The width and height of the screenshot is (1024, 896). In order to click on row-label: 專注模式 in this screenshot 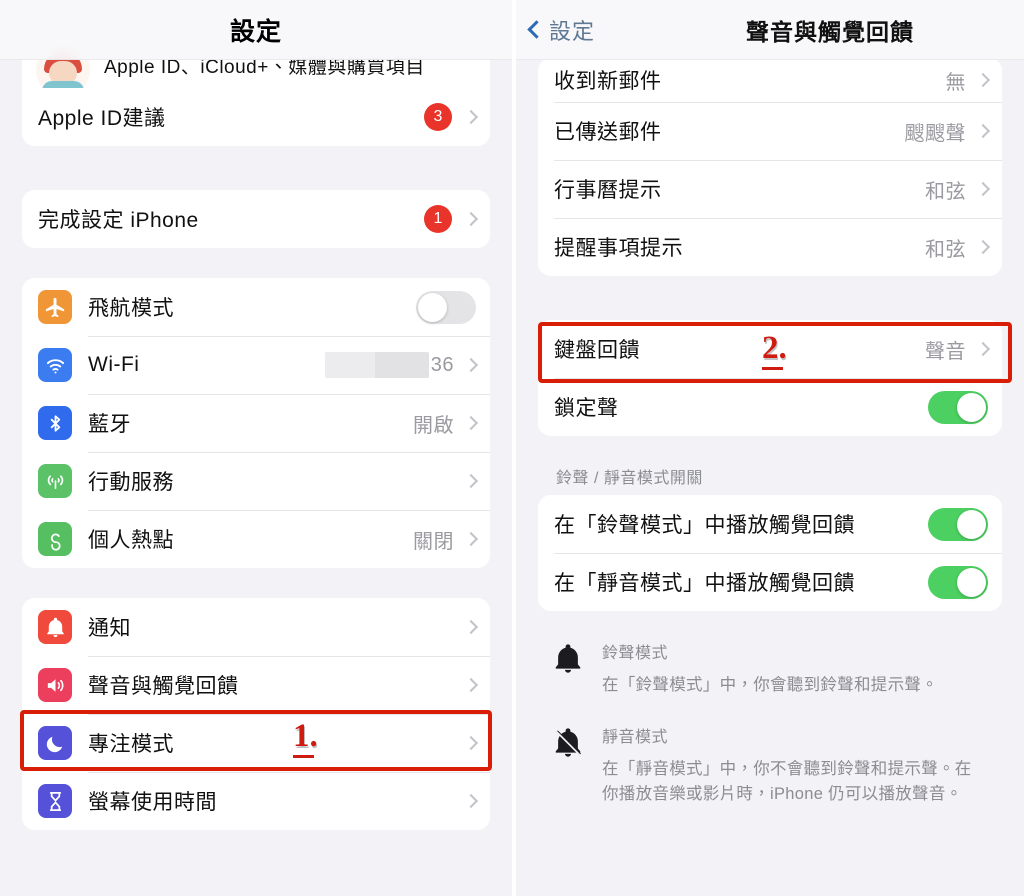, I will do `click(131, 744)`.